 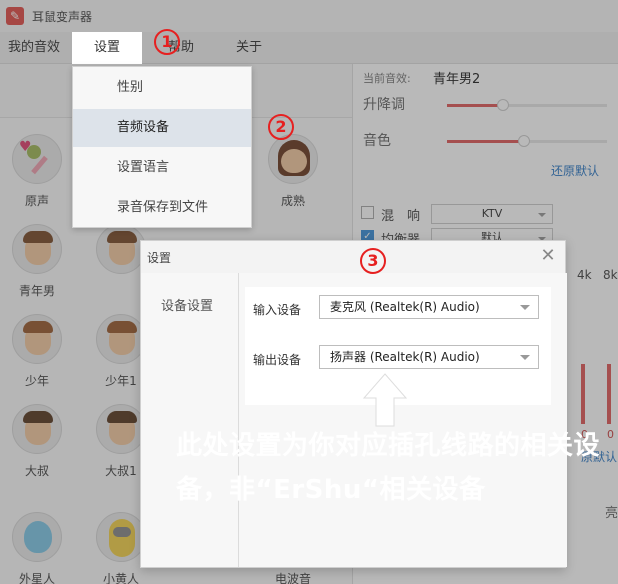 I want to click on menu-settings: 设置, so click(x=107, y=48).